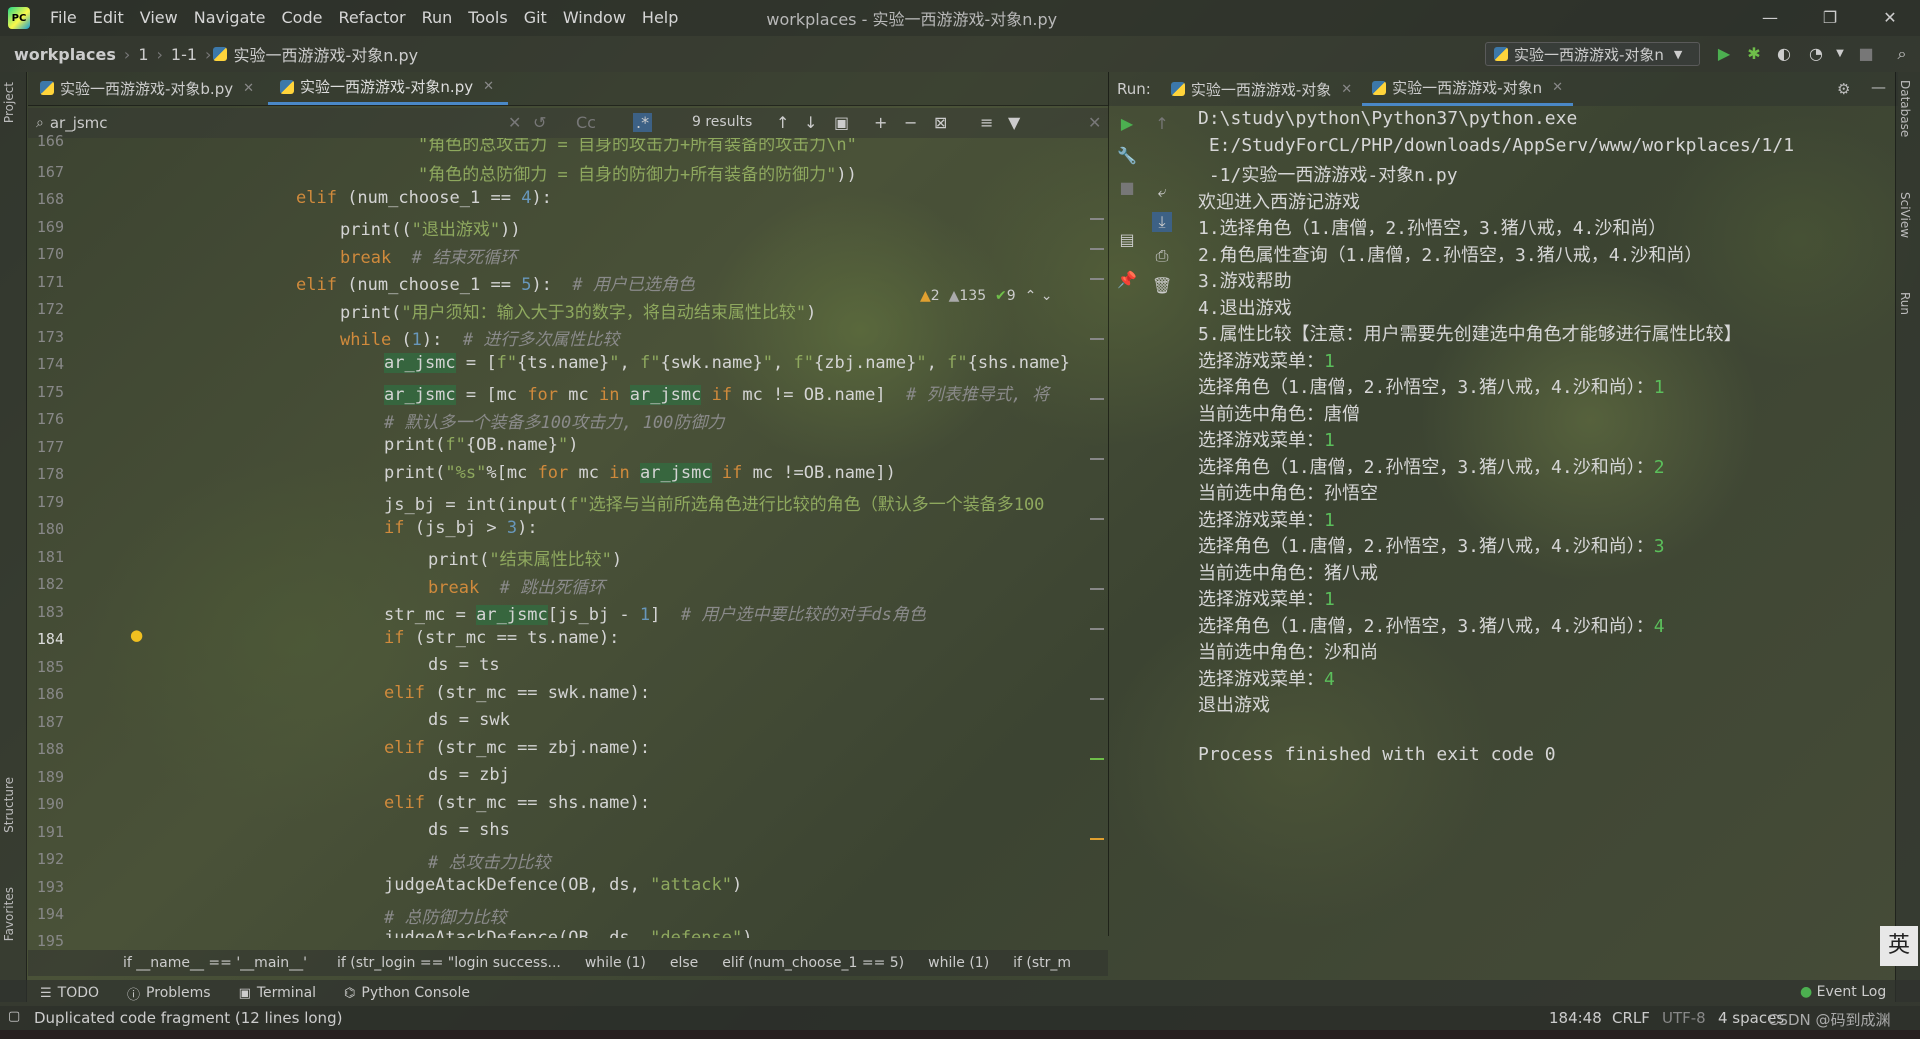  Describe the element at coordinates (1127, 124) in the screenshot. I see `rerun-icon: ▶` at that location.